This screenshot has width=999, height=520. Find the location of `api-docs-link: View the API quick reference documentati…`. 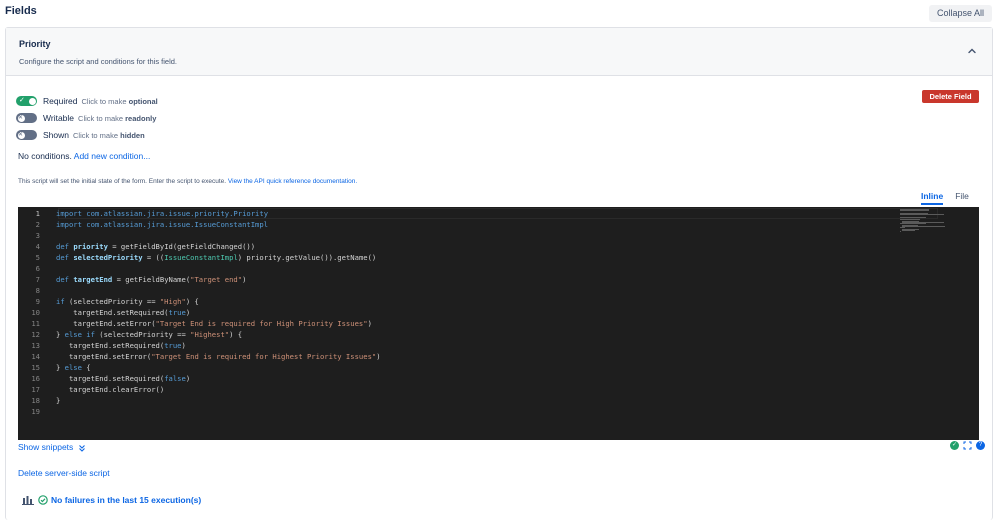

api-docs-link: View the API quick reference documentati… is located at coordinates (292, 181).